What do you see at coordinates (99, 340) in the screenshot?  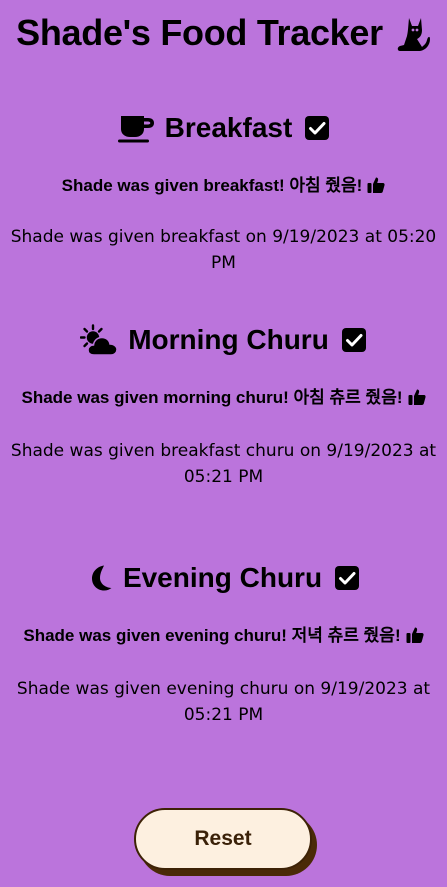 I see `cloud-sun-icon` at bounding box center [99, 340].